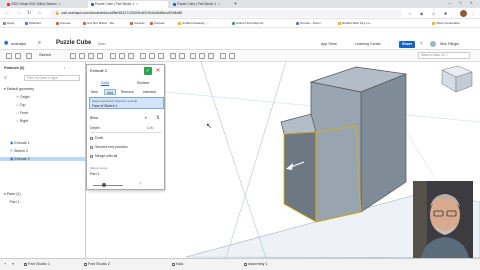 This screenshot has height=270, width=480. I want to click on hole-icon, so click(152, 56).